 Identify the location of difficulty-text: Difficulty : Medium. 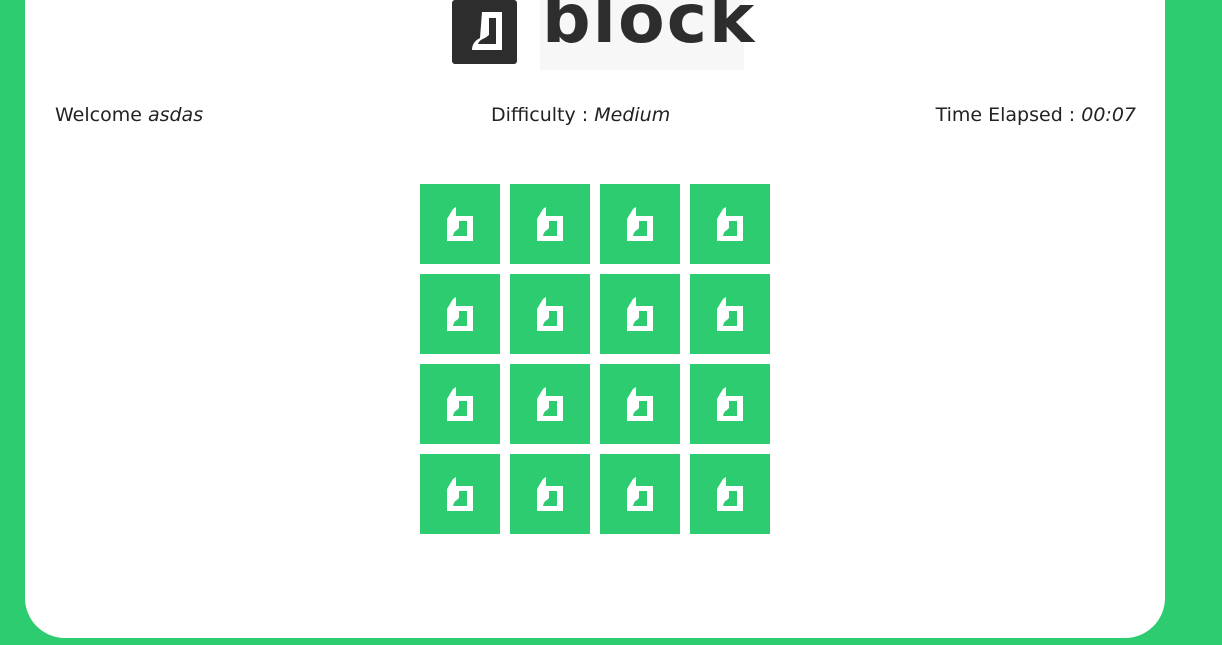
(580, 115).